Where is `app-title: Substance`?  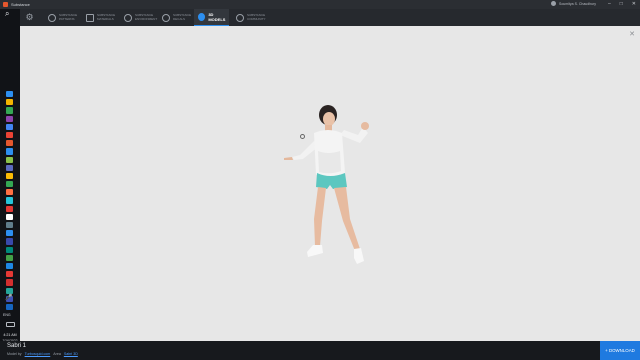 app-title: Substance is located at coordinates (20, 4).